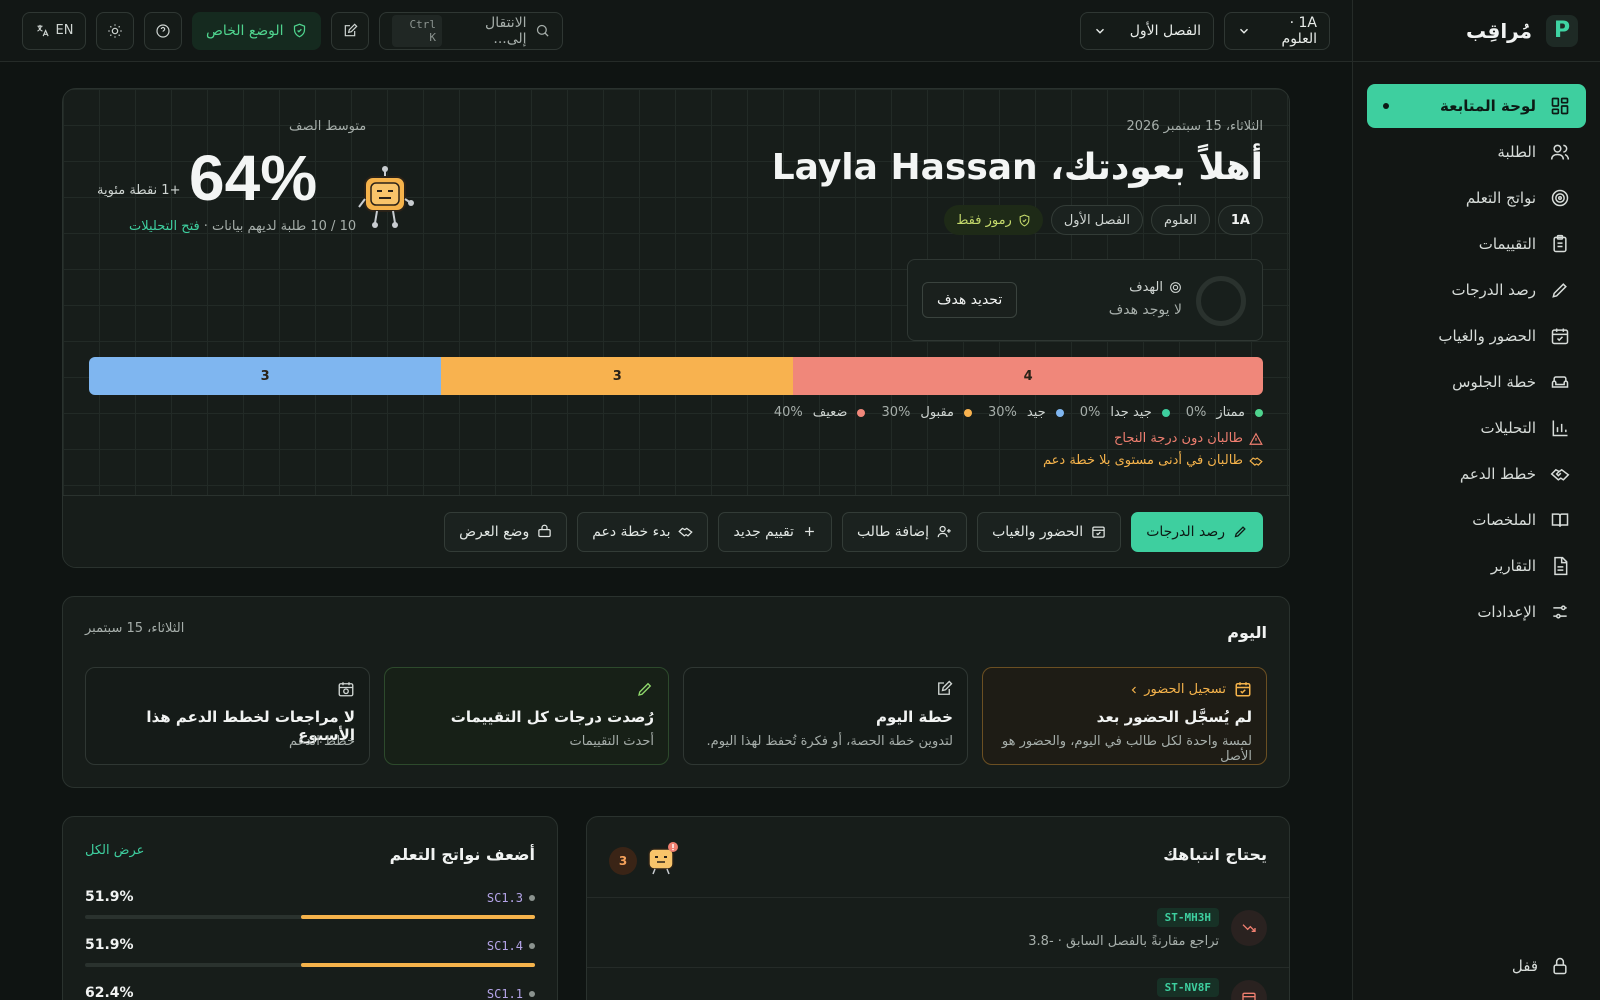 The width and height of the screenshot is (1600, 1000). Describe the element at coordinates (631, 531) in the screenshot. I see `action-label: بدء خطة دعم` at that location.